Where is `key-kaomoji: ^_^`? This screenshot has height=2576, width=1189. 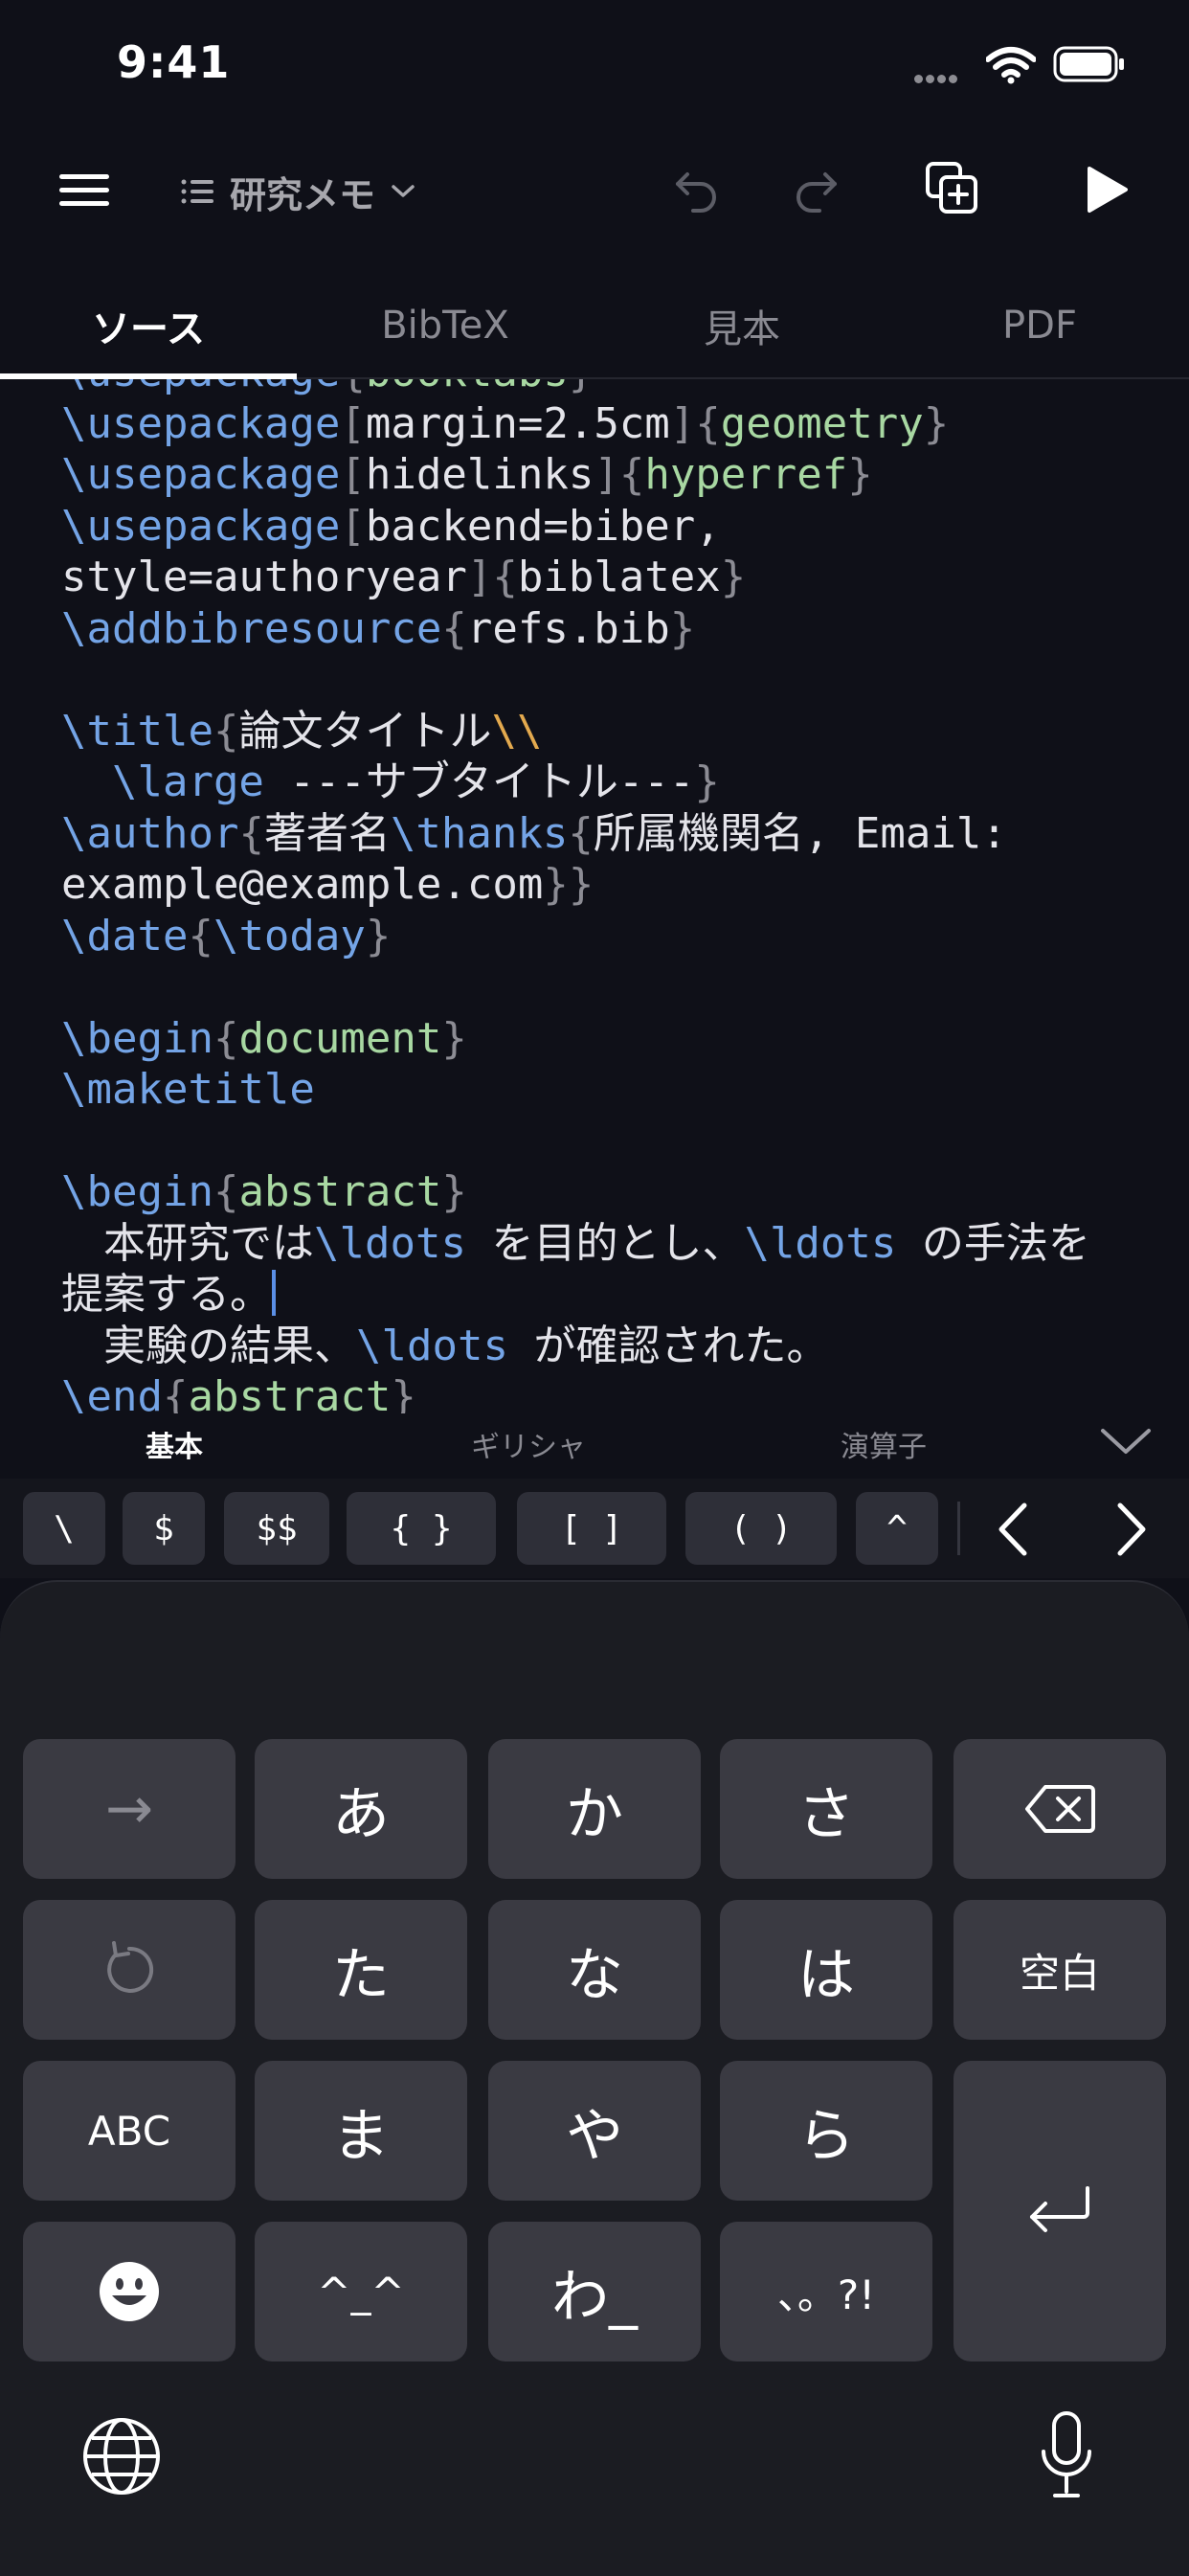 key-kaomoji: ^_^ is located at coordinates (361, 2291).